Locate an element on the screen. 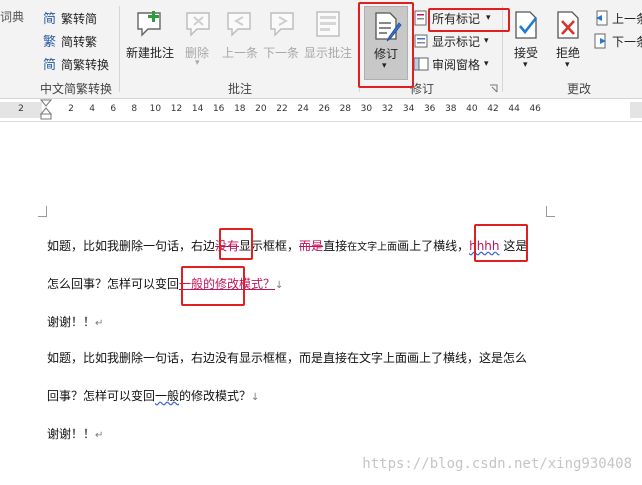  next-change-button: 下一条 is located at coordinates (617, 41).